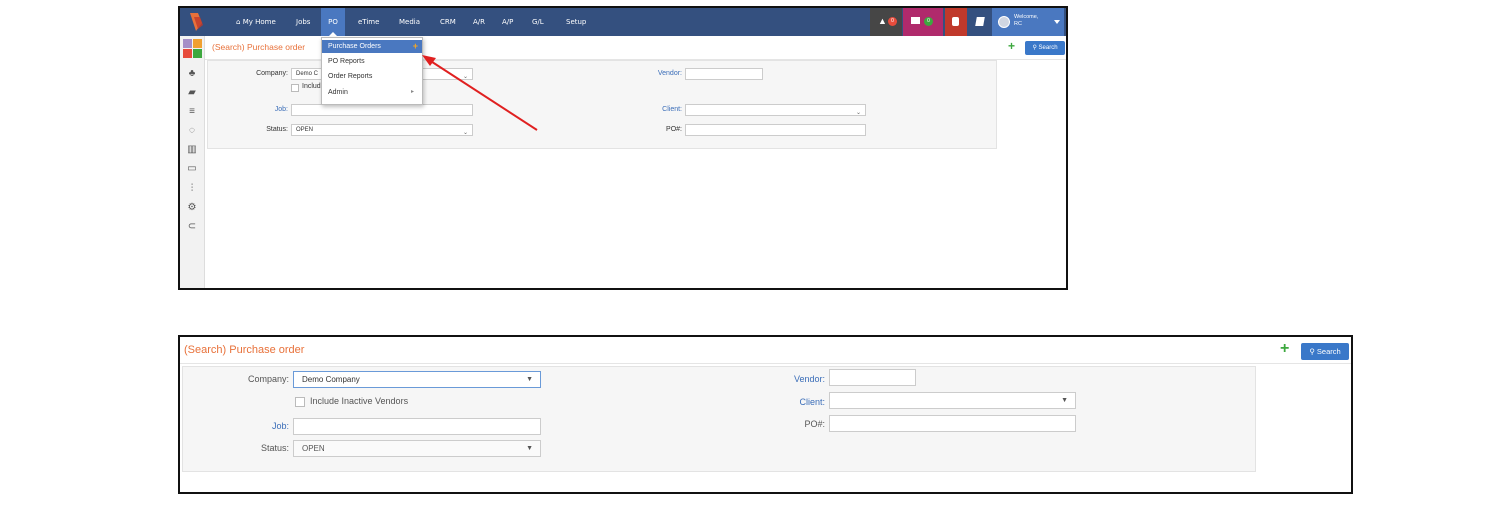  Describe the element at coordinates (417, 448) in the screenshot. I see `status-select: OPEN ▼` at that location.